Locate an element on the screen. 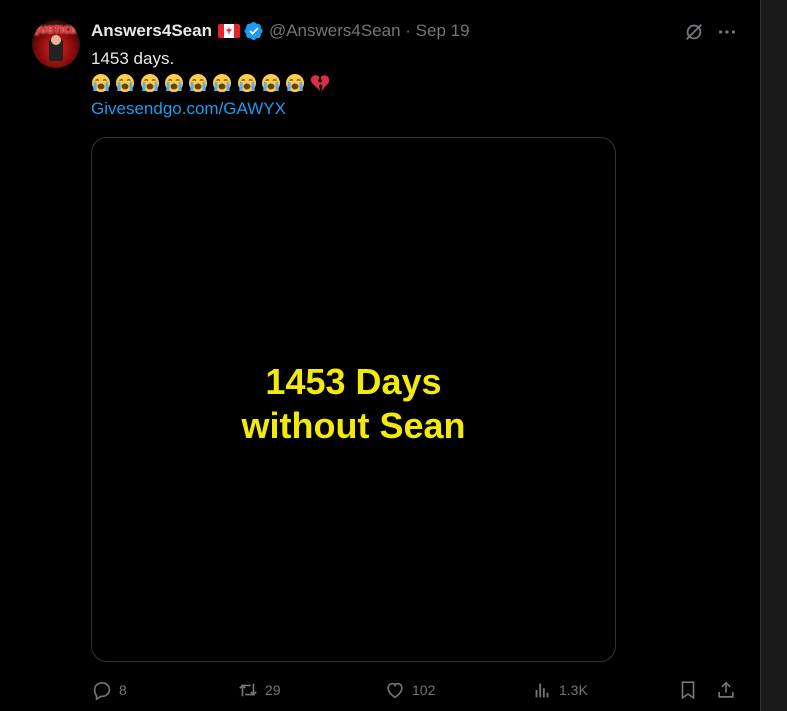 This screenshot has height=711, width=787. reply-icon is located at coordinates (102, 691).